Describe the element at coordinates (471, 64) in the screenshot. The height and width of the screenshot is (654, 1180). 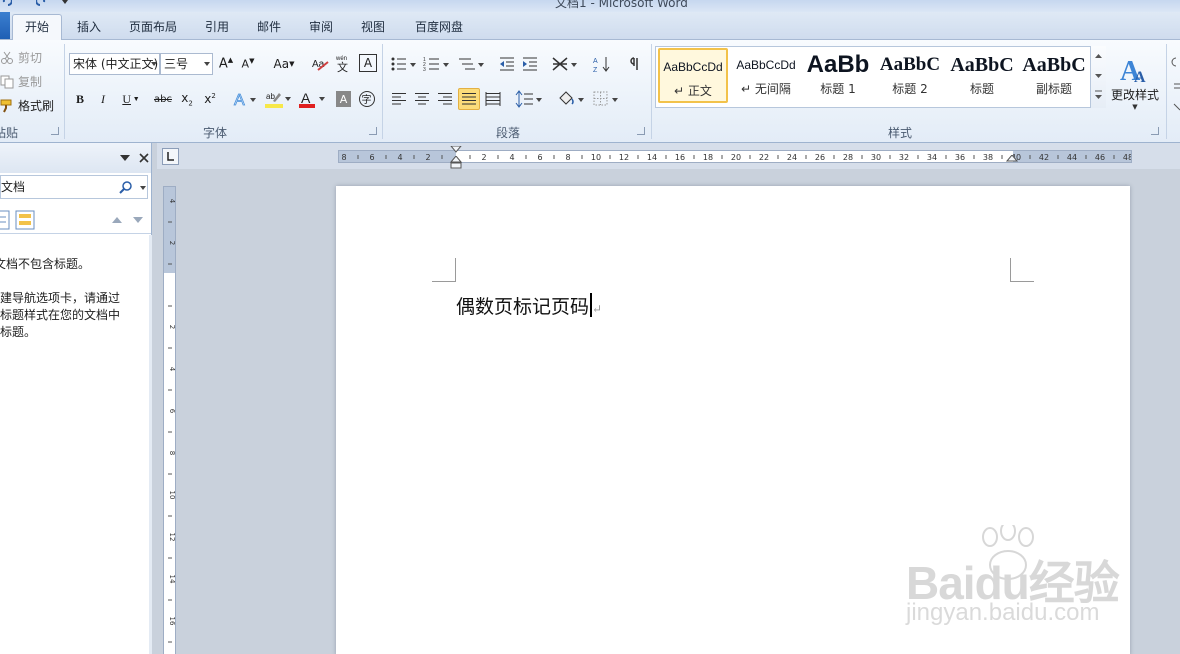
I see `multilevel-list-button` at that location.